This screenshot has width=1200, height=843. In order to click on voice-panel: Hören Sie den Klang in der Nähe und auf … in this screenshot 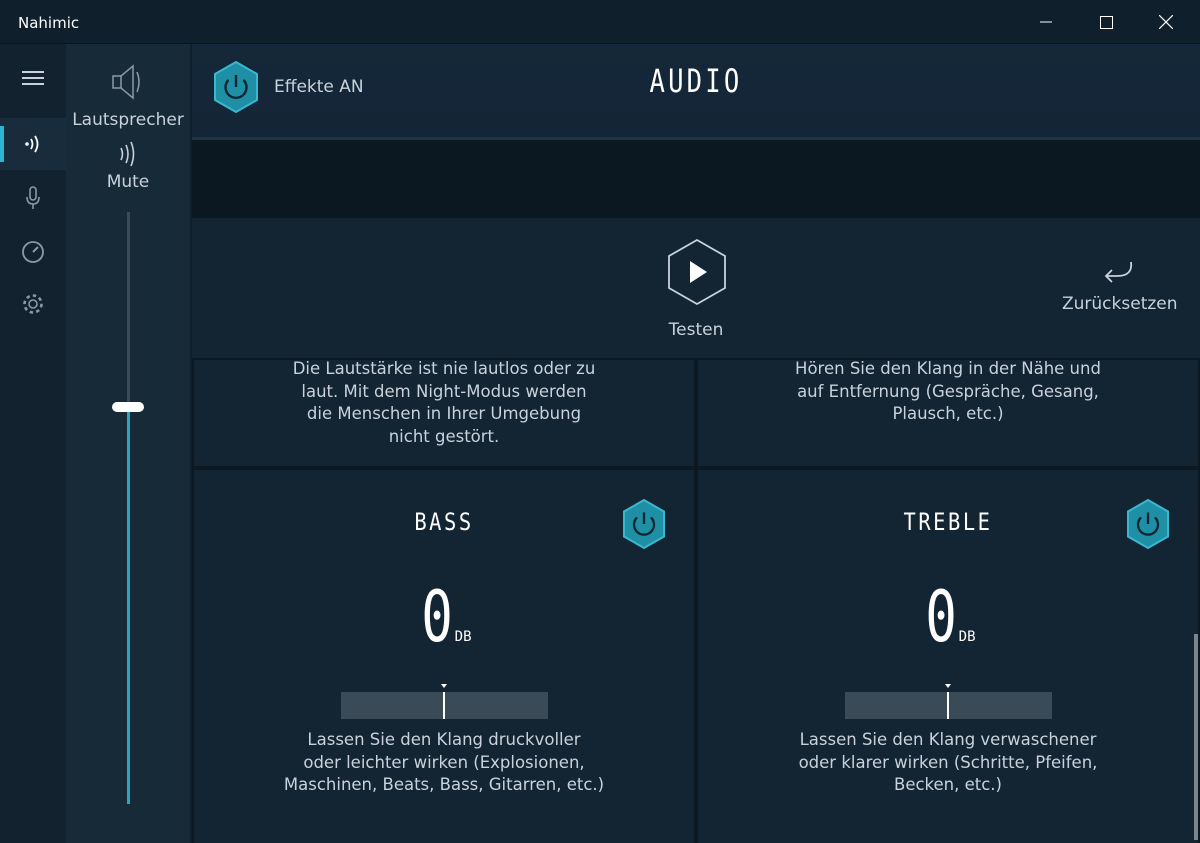, I will do `click(948, 412)`.